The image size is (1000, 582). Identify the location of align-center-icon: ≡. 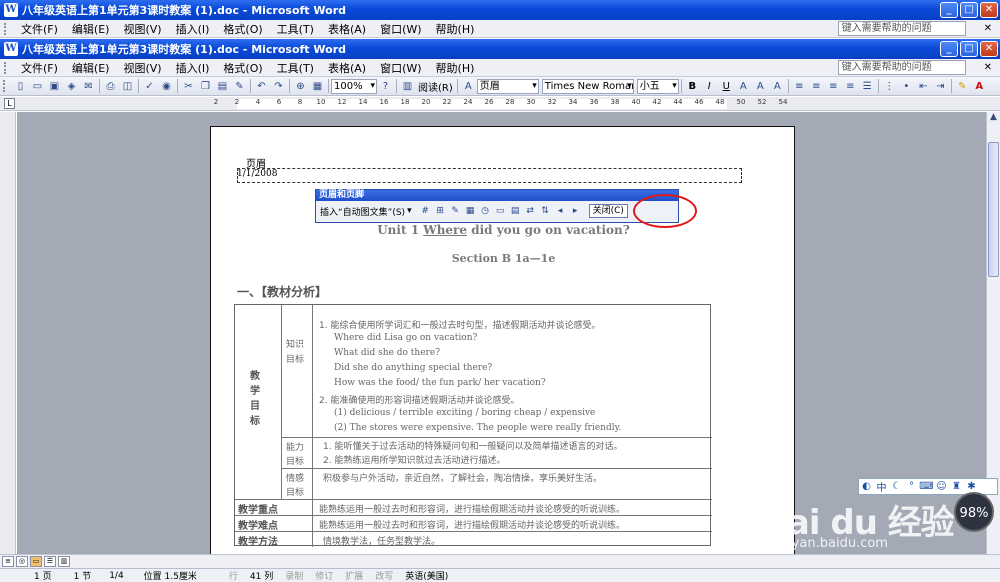
(816, 86).